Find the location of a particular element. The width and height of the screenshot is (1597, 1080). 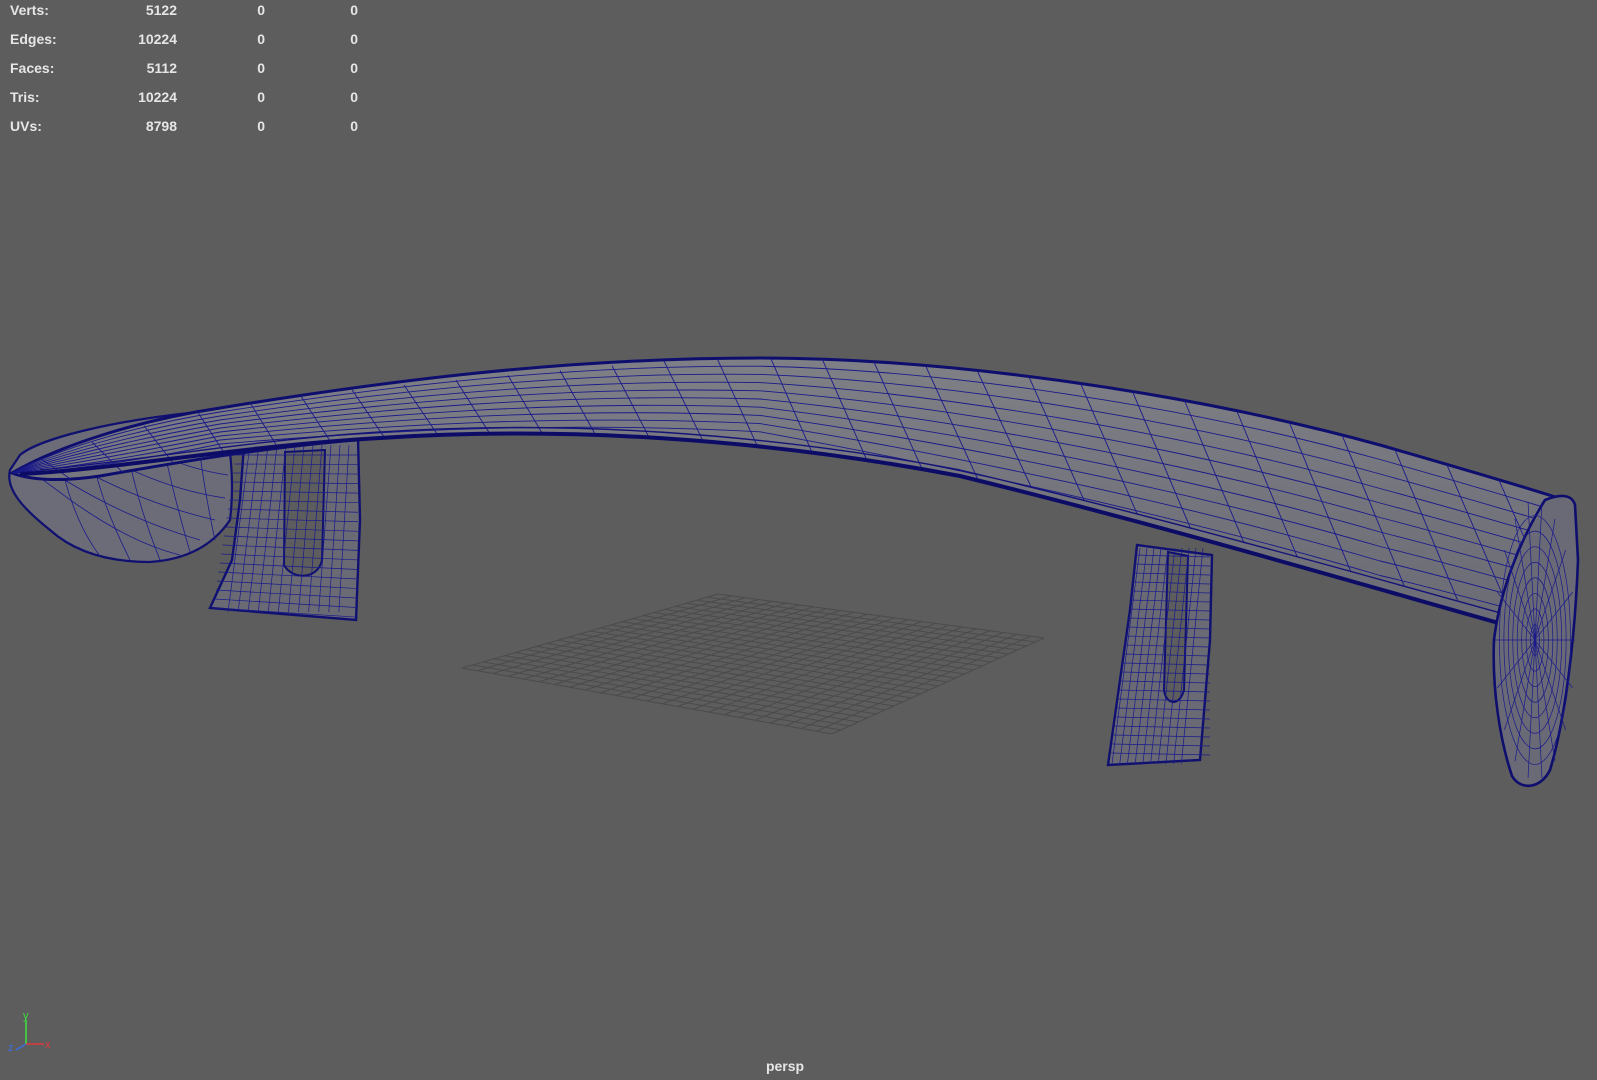

hud-row-verts: Verts: 5122 0 0 is located at coordinates (190, 14).